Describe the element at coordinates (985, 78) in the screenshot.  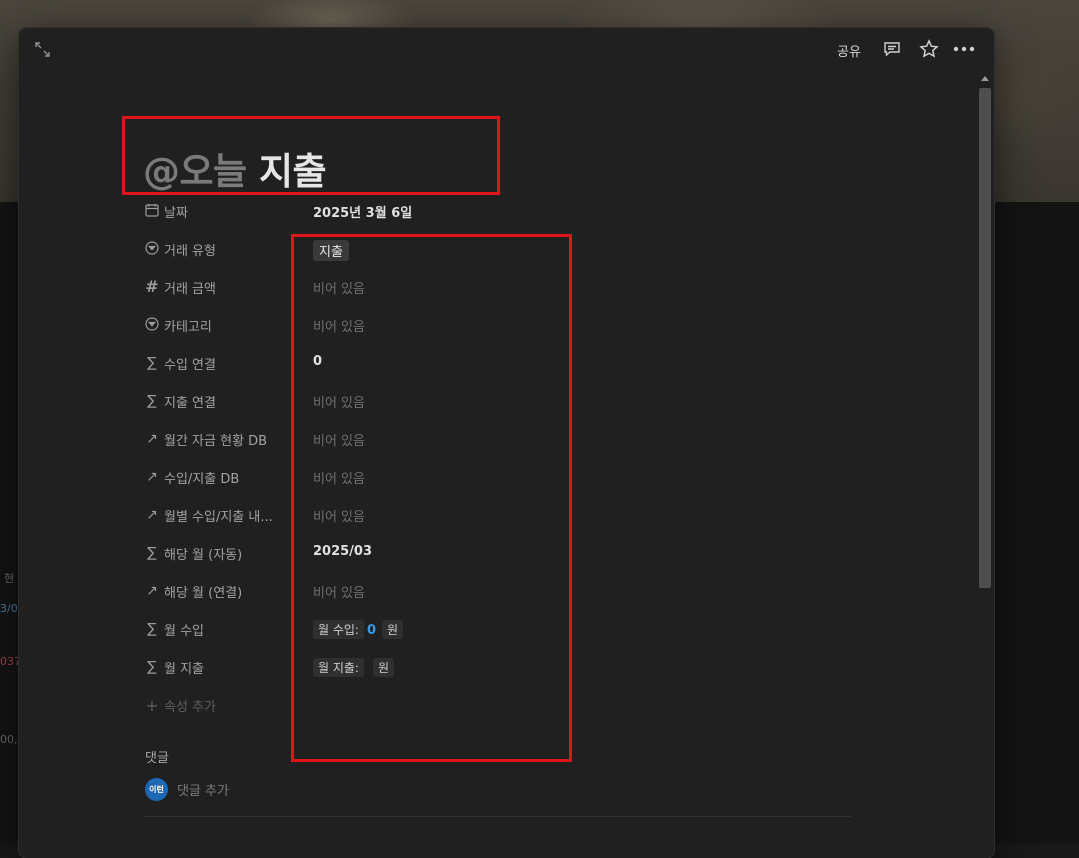
I see `scroll-up-arrow-icon` at that location.